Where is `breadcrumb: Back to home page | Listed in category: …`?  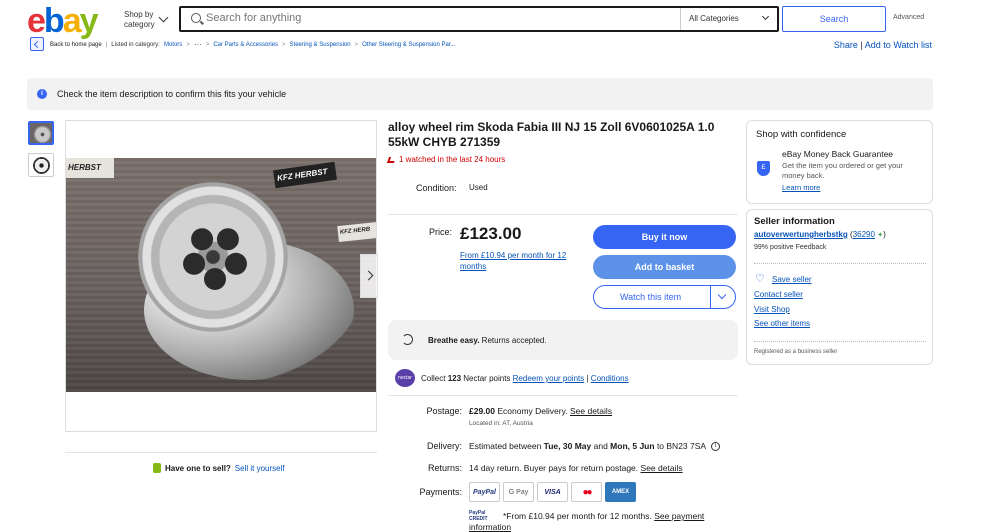
breadcrumb: Back to home page | Listed in category: … is located at coordinates (253, 44).